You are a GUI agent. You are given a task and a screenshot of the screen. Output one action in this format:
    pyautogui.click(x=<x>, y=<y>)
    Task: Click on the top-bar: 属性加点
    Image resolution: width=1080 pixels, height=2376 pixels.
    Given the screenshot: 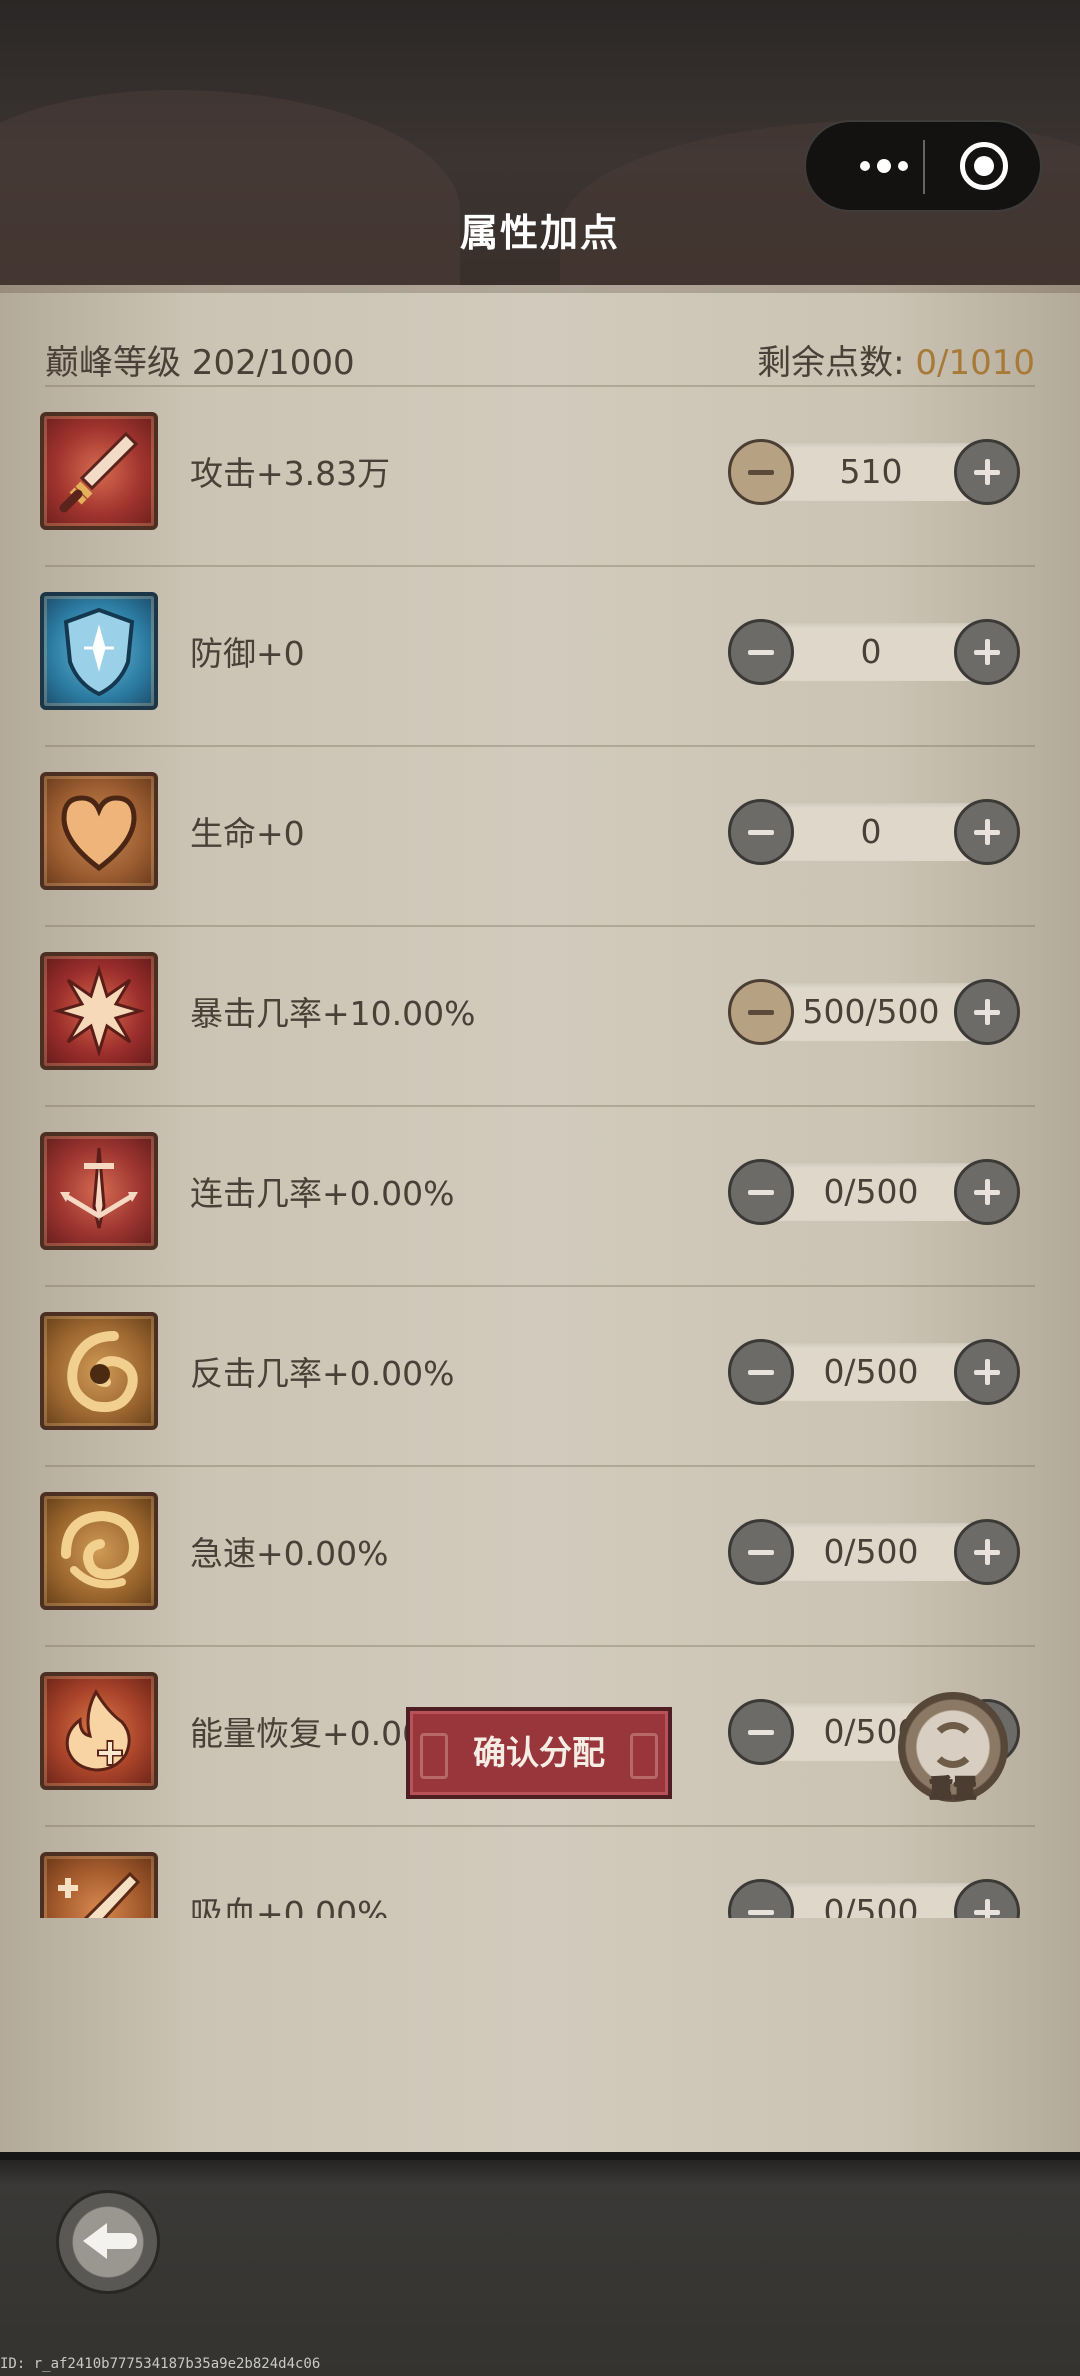 What is the action you would take?
    pyautogui.click(x=540, y=142)
    